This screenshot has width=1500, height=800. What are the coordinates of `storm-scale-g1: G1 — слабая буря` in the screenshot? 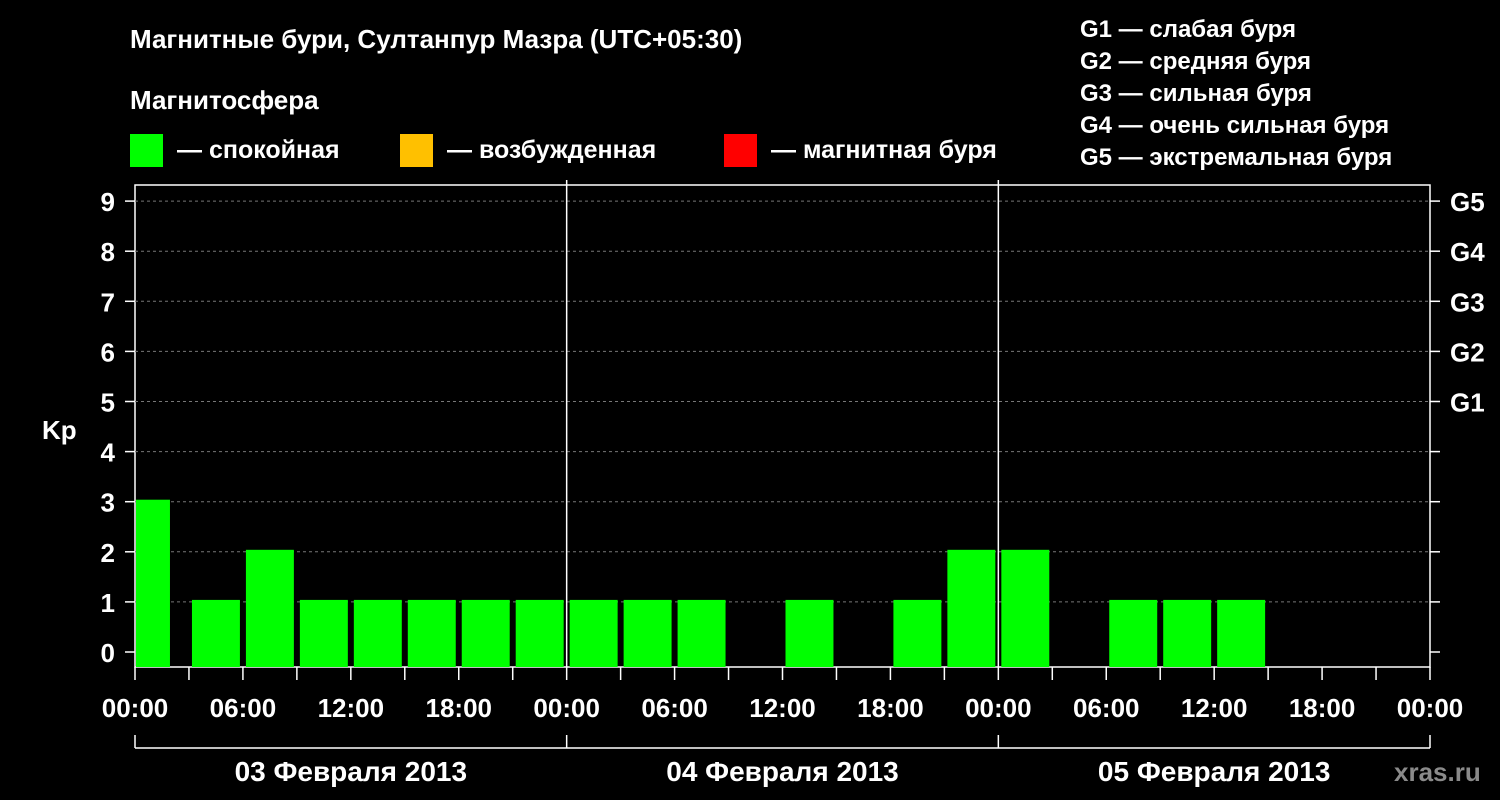 It's located at (1188, 29).